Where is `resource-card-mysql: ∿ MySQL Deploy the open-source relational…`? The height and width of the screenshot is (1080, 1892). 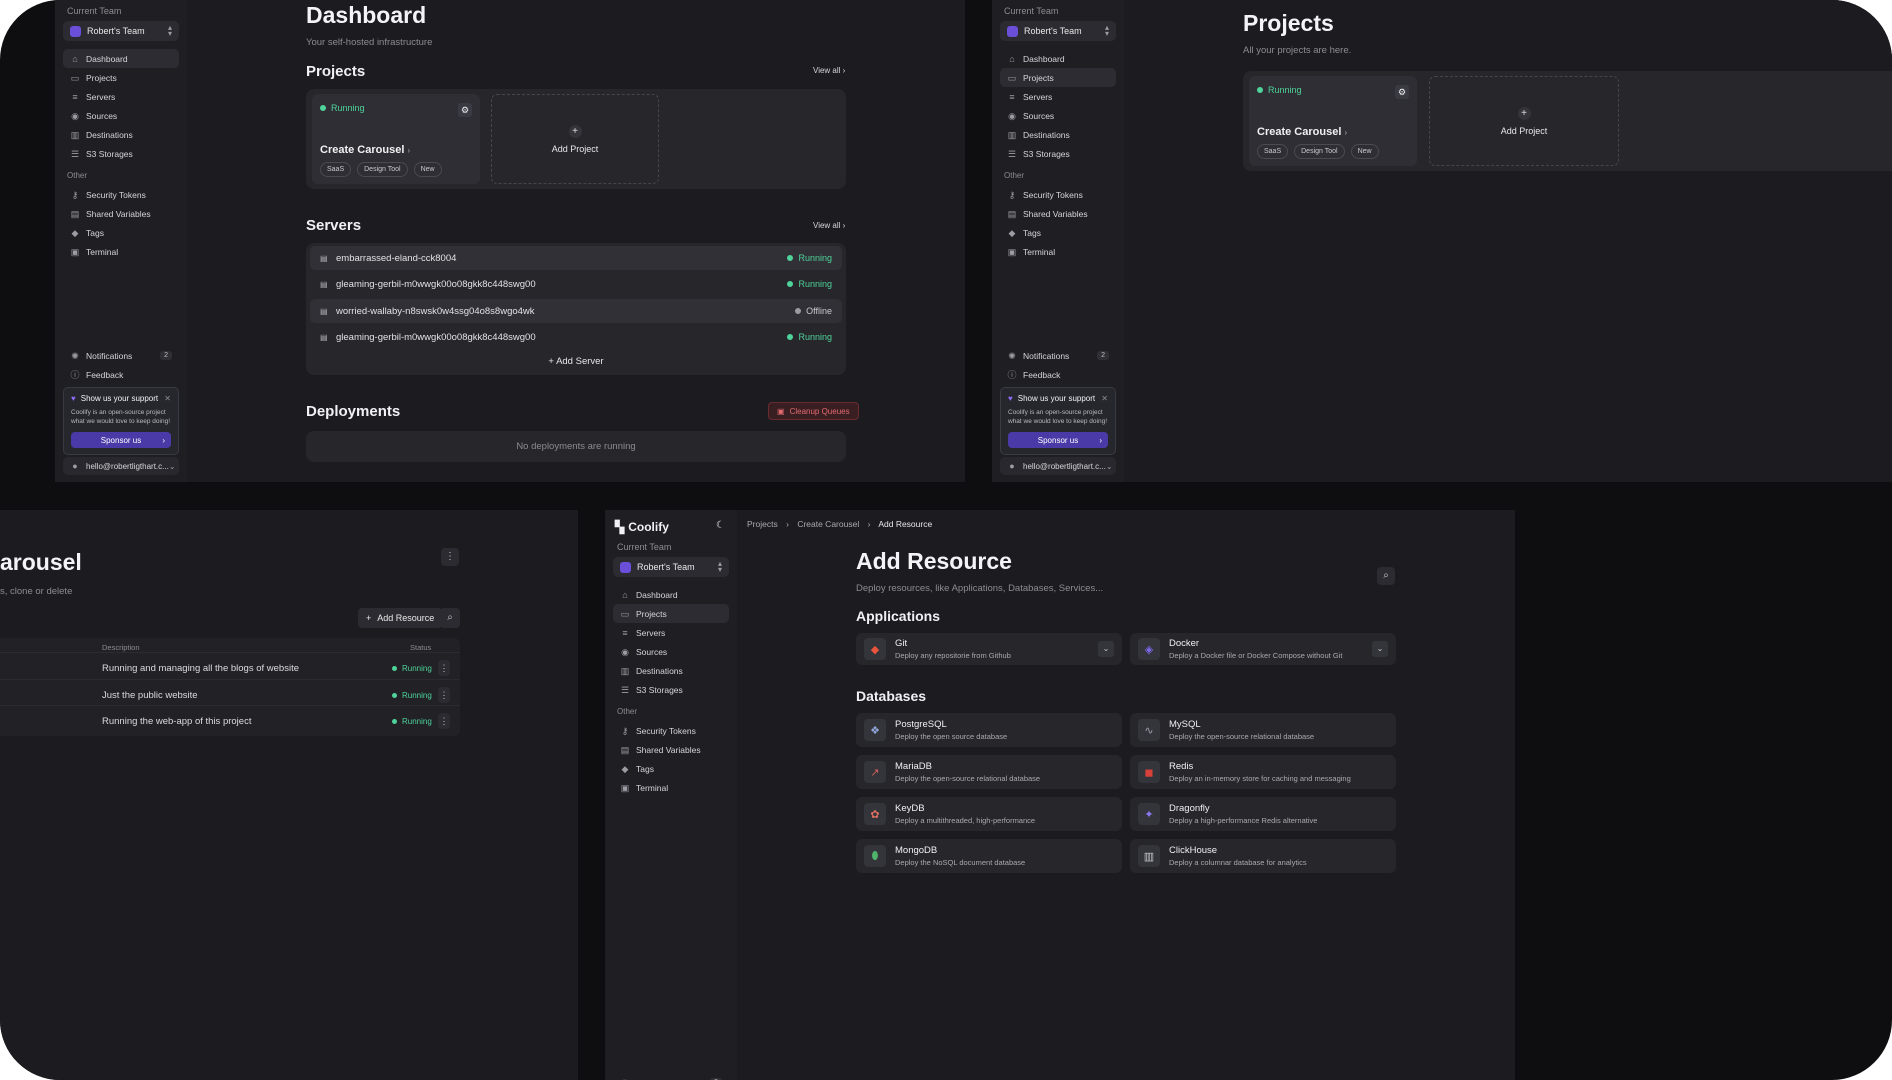 resource-card-mysql: ∿ MySQL Deploy the open-source relational… is located at coordinates (1263, 730).